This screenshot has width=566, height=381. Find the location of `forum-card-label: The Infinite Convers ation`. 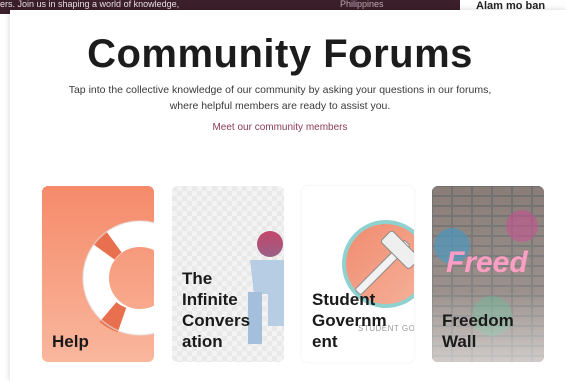

forum-card-label: The Infinite Convers ation is located at coordinates (216, 310).